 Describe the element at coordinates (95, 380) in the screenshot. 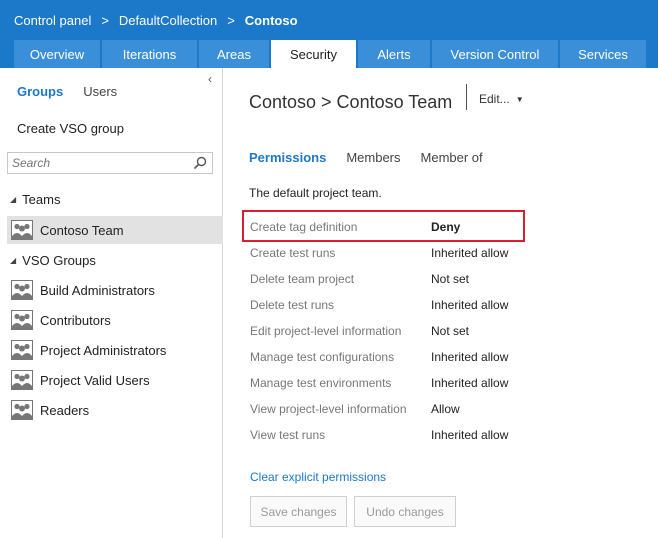

I see `tree-item-label: Project Valid Users` at that location.